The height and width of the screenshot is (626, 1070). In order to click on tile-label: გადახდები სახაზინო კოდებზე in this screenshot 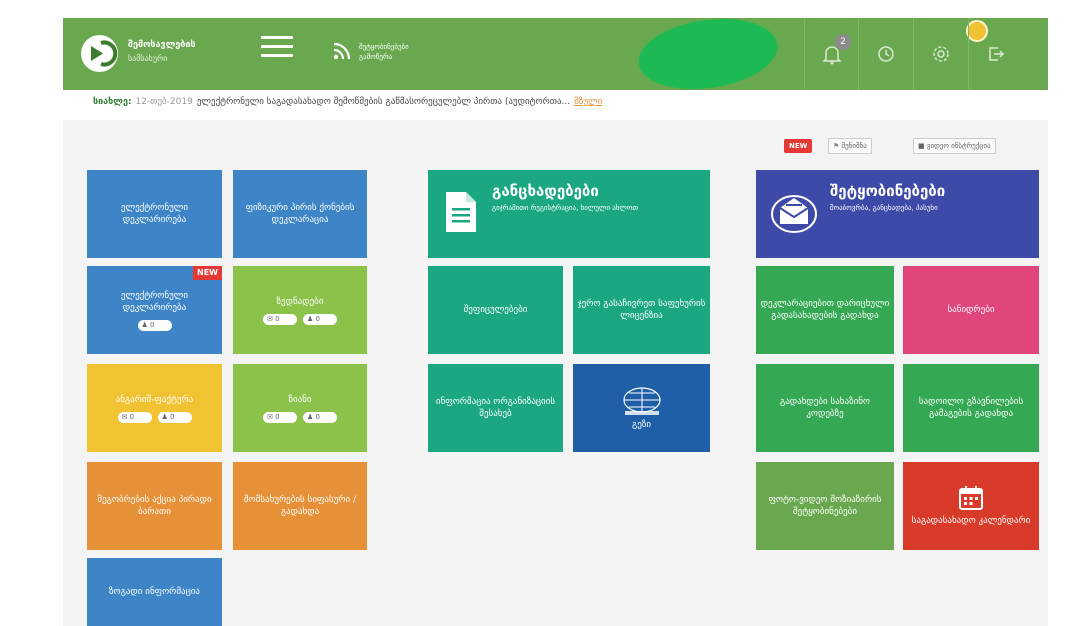, I will do `click(825, 408)`.